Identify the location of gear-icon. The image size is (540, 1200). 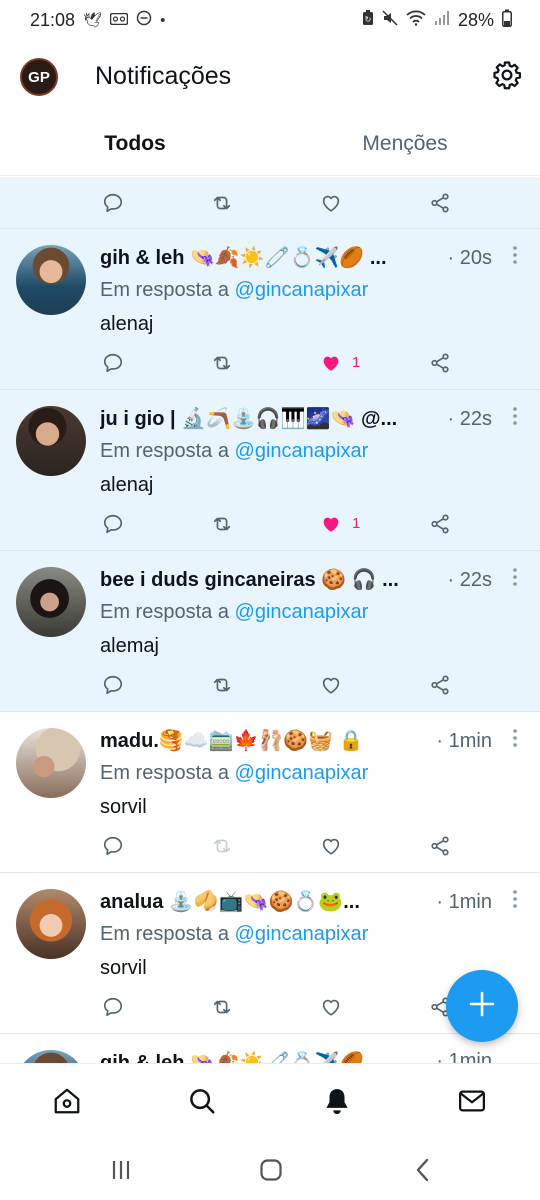
(507, 75).